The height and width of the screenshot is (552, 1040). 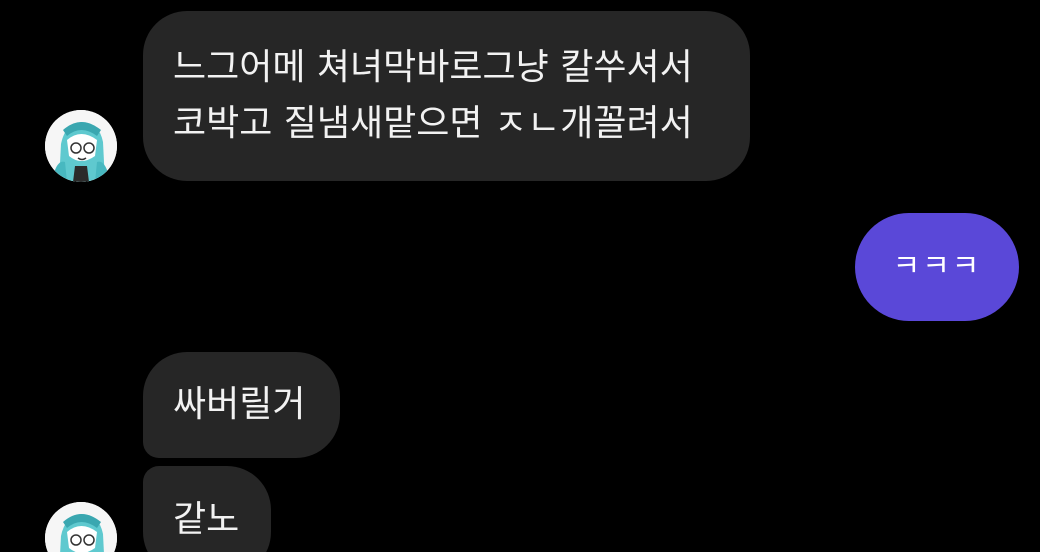 I want to click on message-text-line: 코박고 질냄새맡으면 ㅈㄴ개꼴려서, so click(x=433, y=123).